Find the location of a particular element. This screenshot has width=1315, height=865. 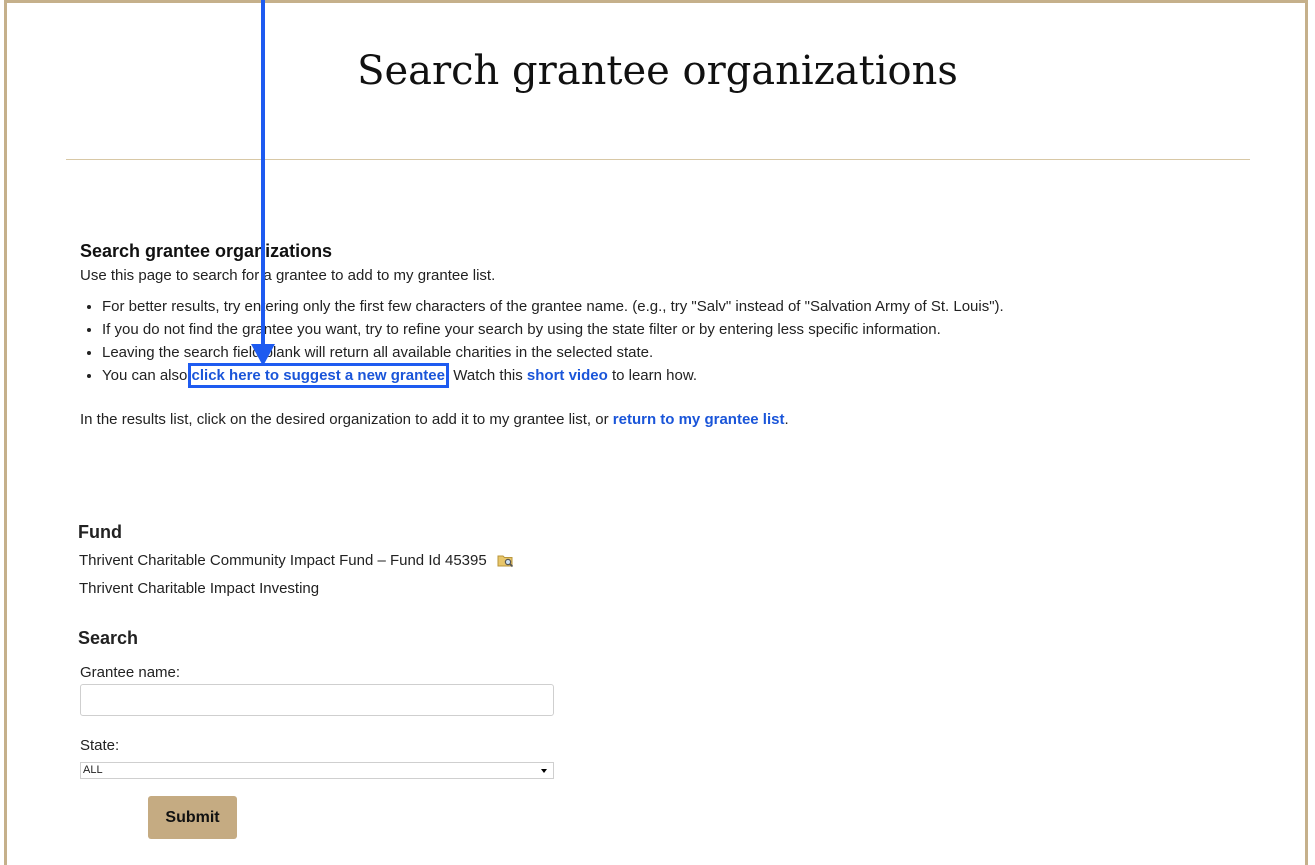

grantee-name-label: Grantee name: is located at coordinates (130, 672).